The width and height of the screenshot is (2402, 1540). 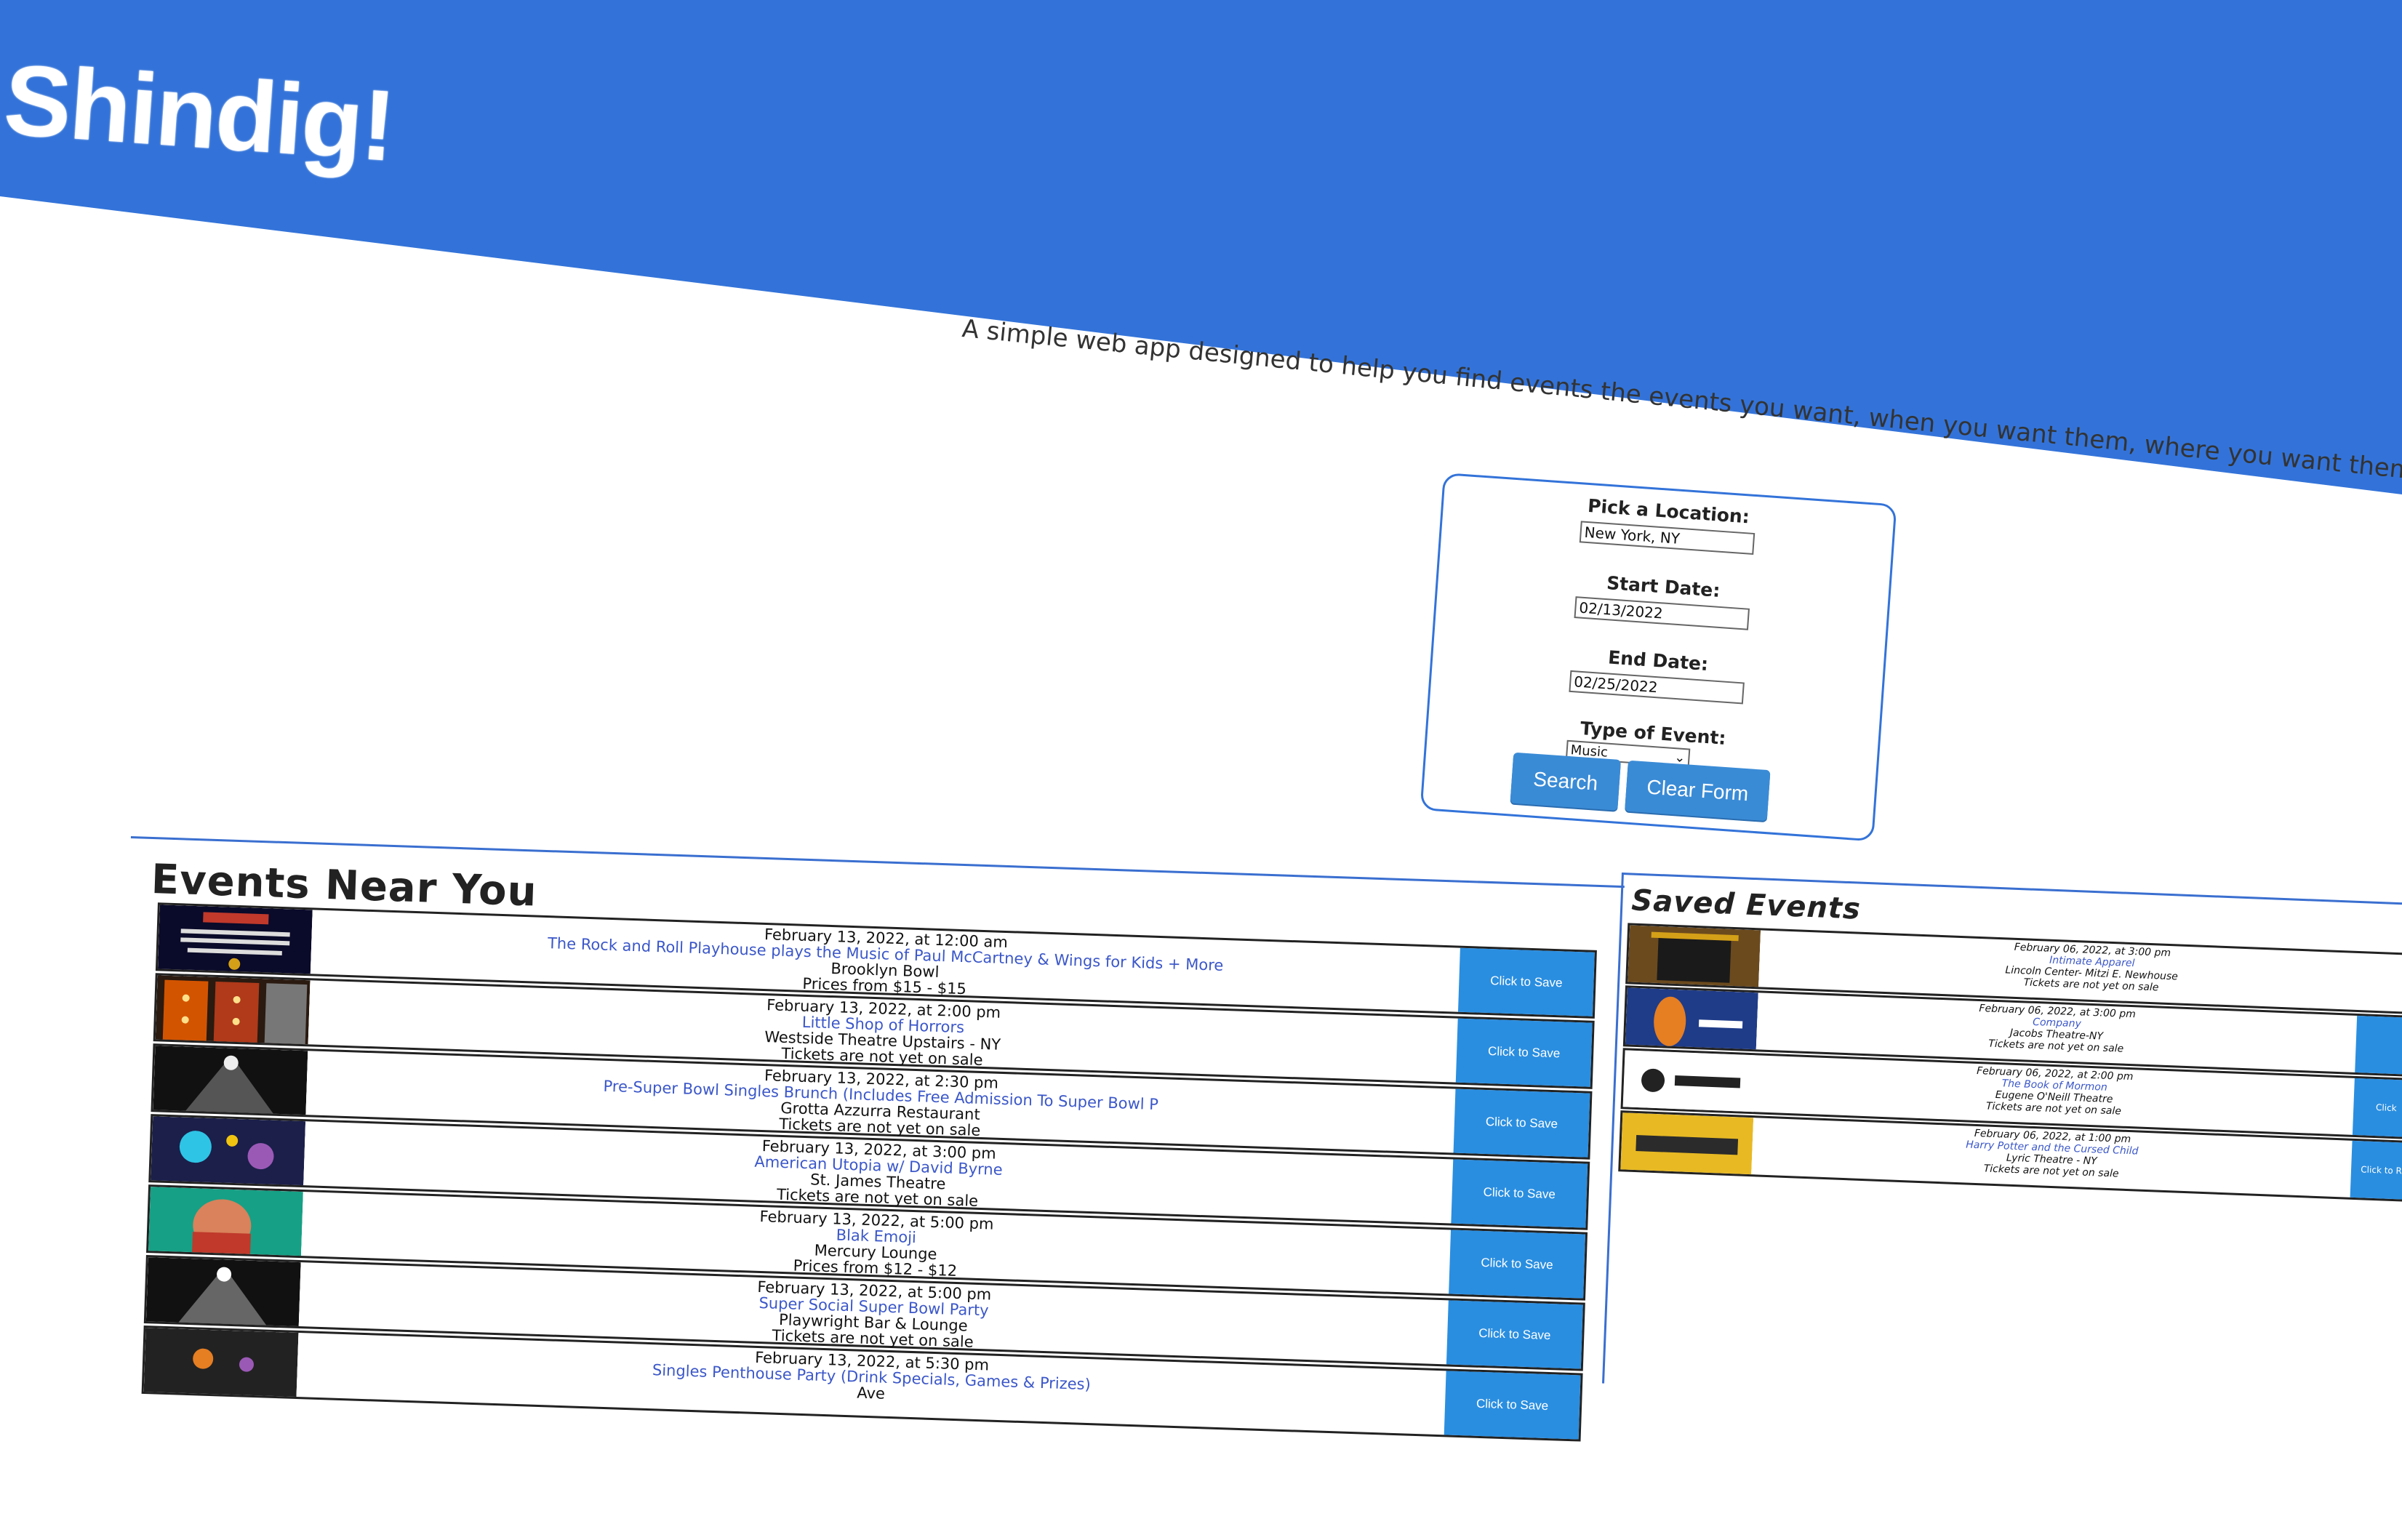 I want to click on marquee-icon, so click(x=233, y=1010).